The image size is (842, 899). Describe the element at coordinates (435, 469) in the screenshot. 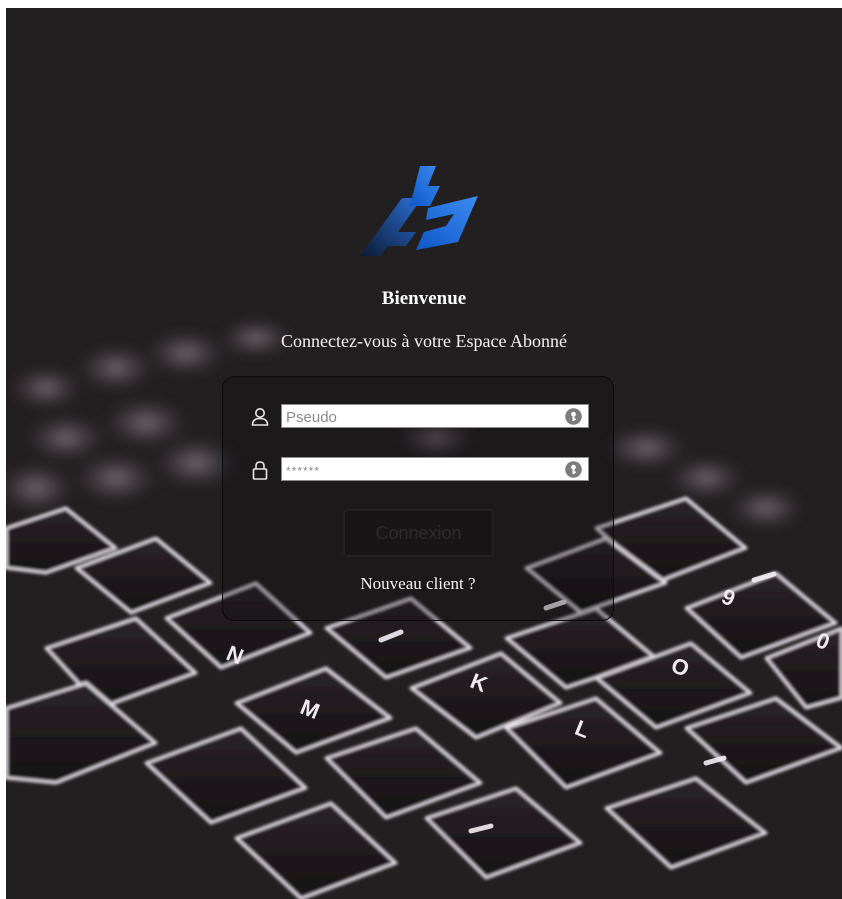

I see `password-input` at that location.